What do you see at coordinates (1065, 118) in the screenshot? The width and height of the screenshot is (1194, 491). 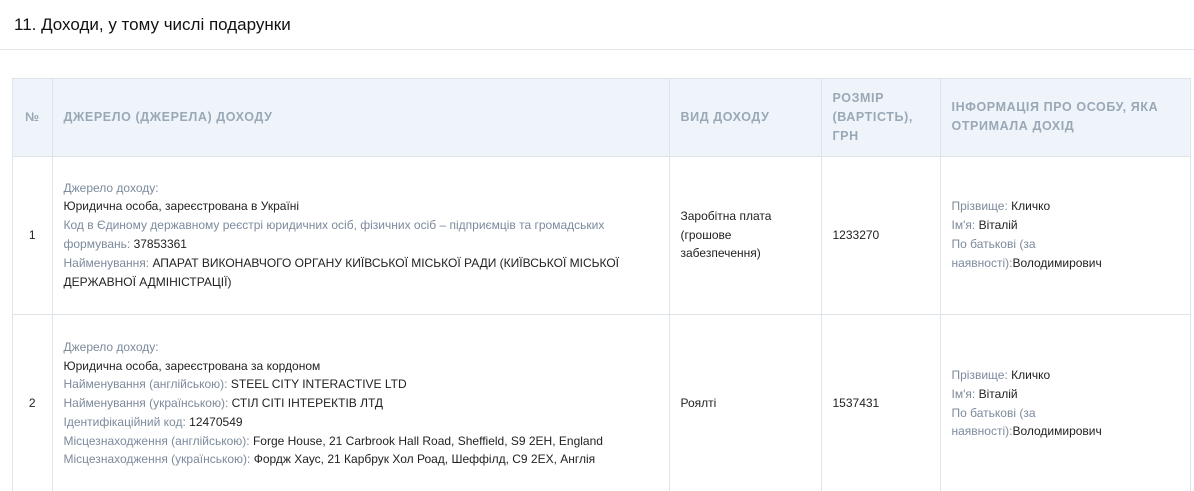 I see `header-person: Інформація про особу, яка отримала дохід` at bounding box center [1065, 118].